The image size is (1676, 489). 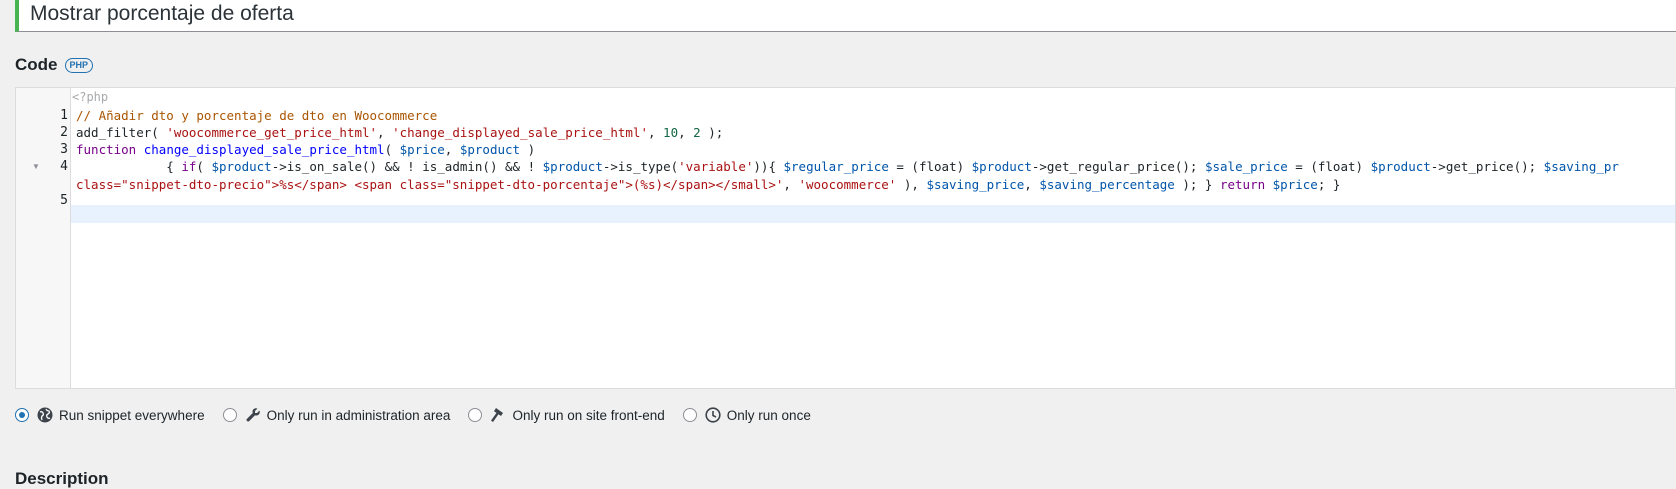 What do you see at coordinates (64, 132) in the screenshot?
I see `line-number: 2` at bounding box center [64, 132].